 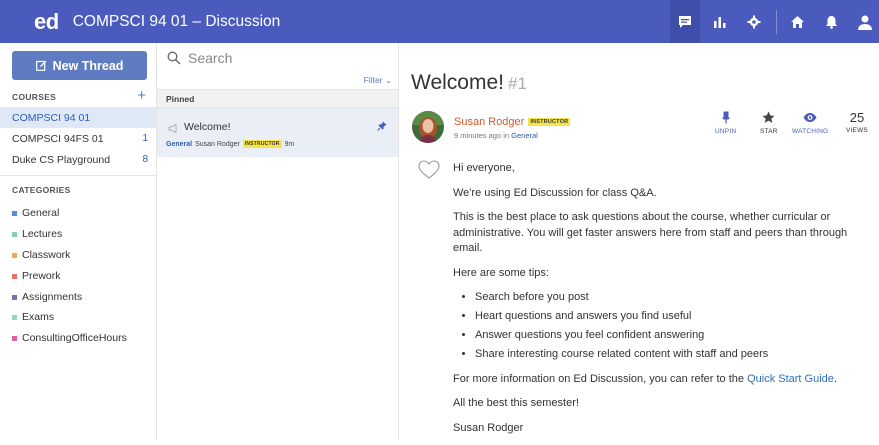 I want to click on search-icon, so click(x=174, y=58).